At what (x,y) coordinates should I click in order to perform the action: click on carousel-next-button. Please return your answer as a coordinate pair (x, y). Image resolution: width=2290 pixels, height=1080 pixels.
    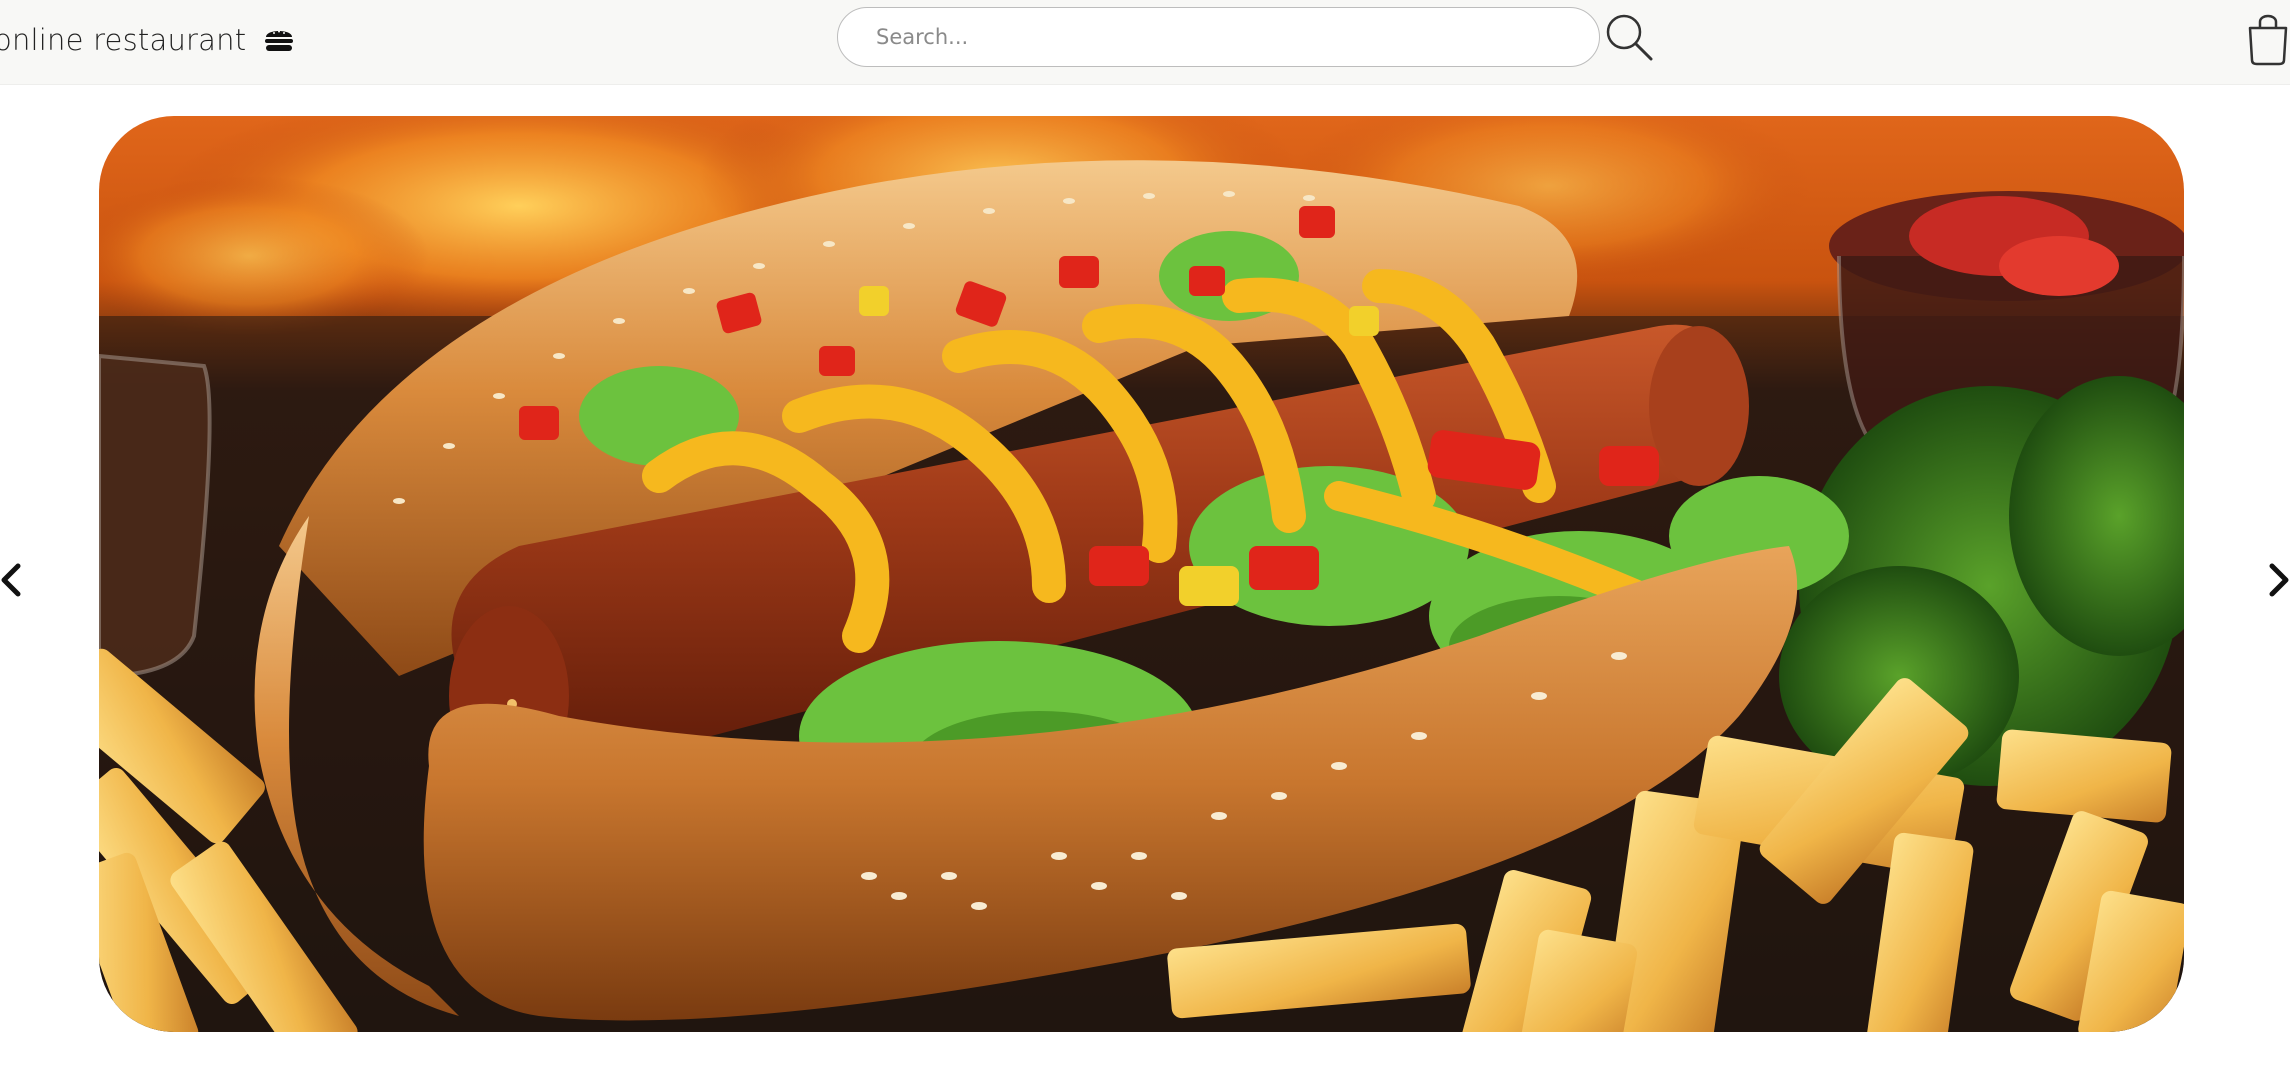
    Looking at the image, I should click on (2274, 580).